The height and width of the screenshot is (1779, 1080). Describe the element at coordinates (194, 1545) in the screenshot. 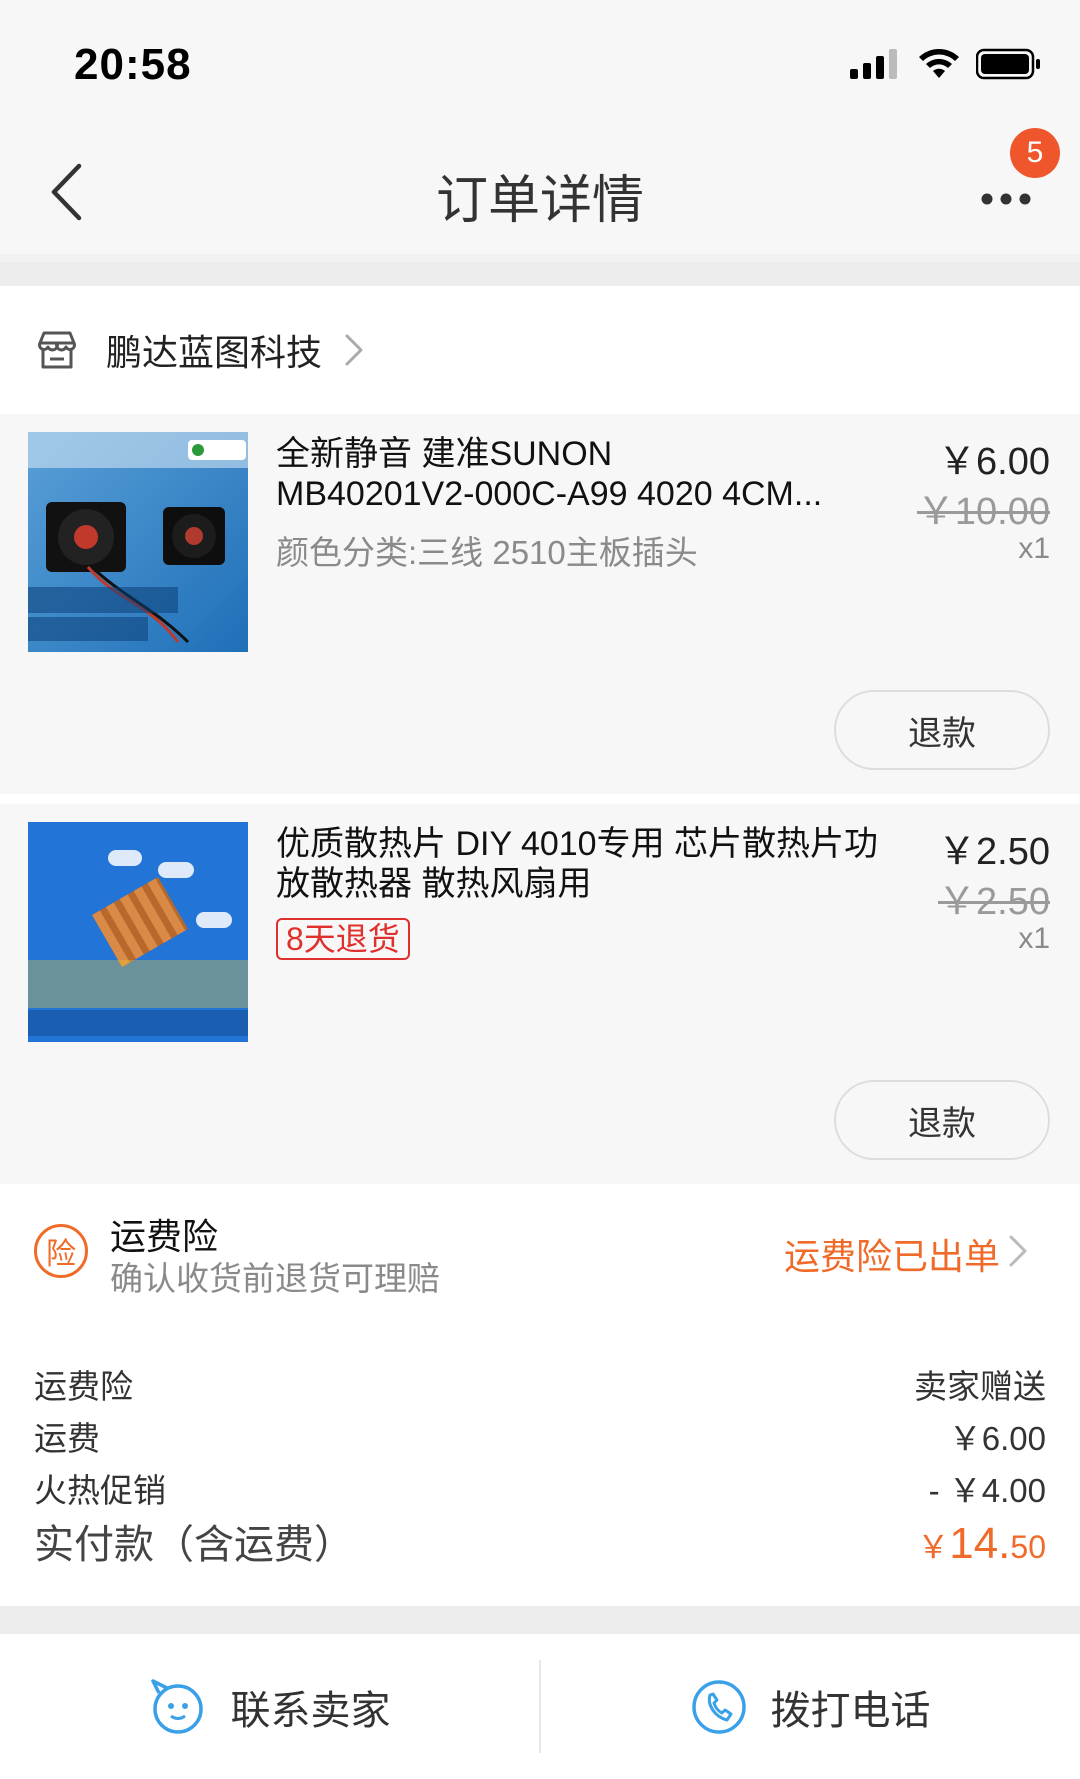

I see `total-label: 实付款（含运费）` at that location.